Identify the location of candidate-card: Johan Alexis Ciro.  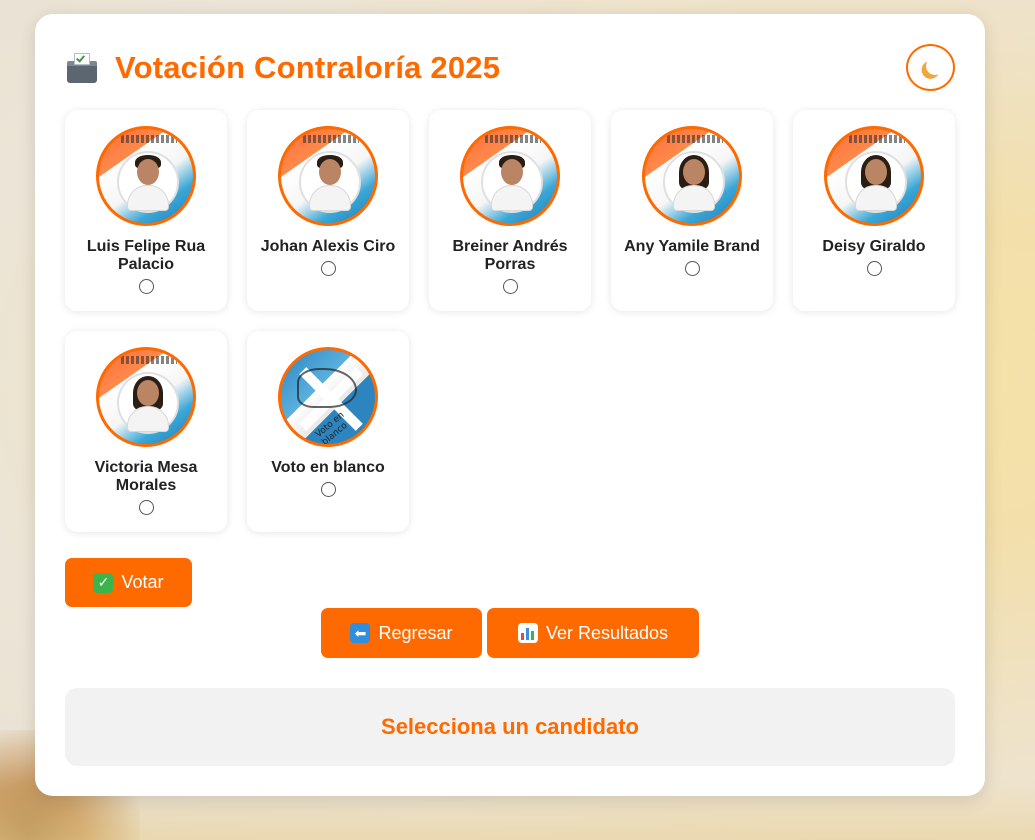
(328, 210).